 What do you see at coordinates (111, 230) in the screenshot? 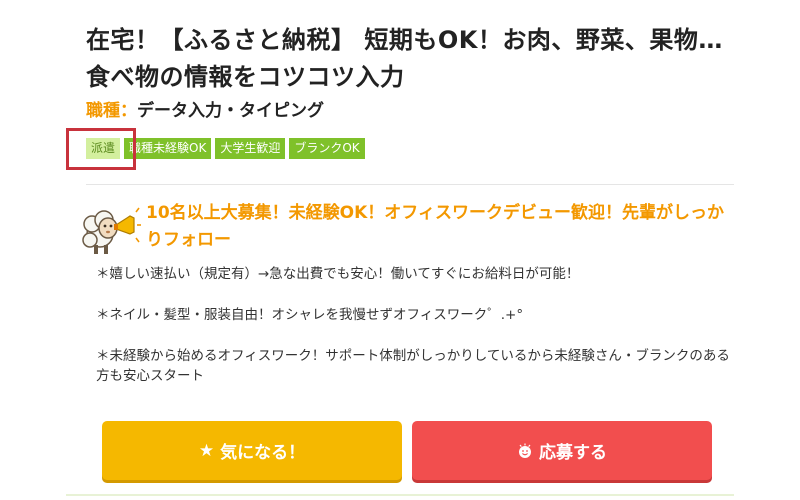
I see `sheep-megaphone-icon` at bounding box center [111, 230].